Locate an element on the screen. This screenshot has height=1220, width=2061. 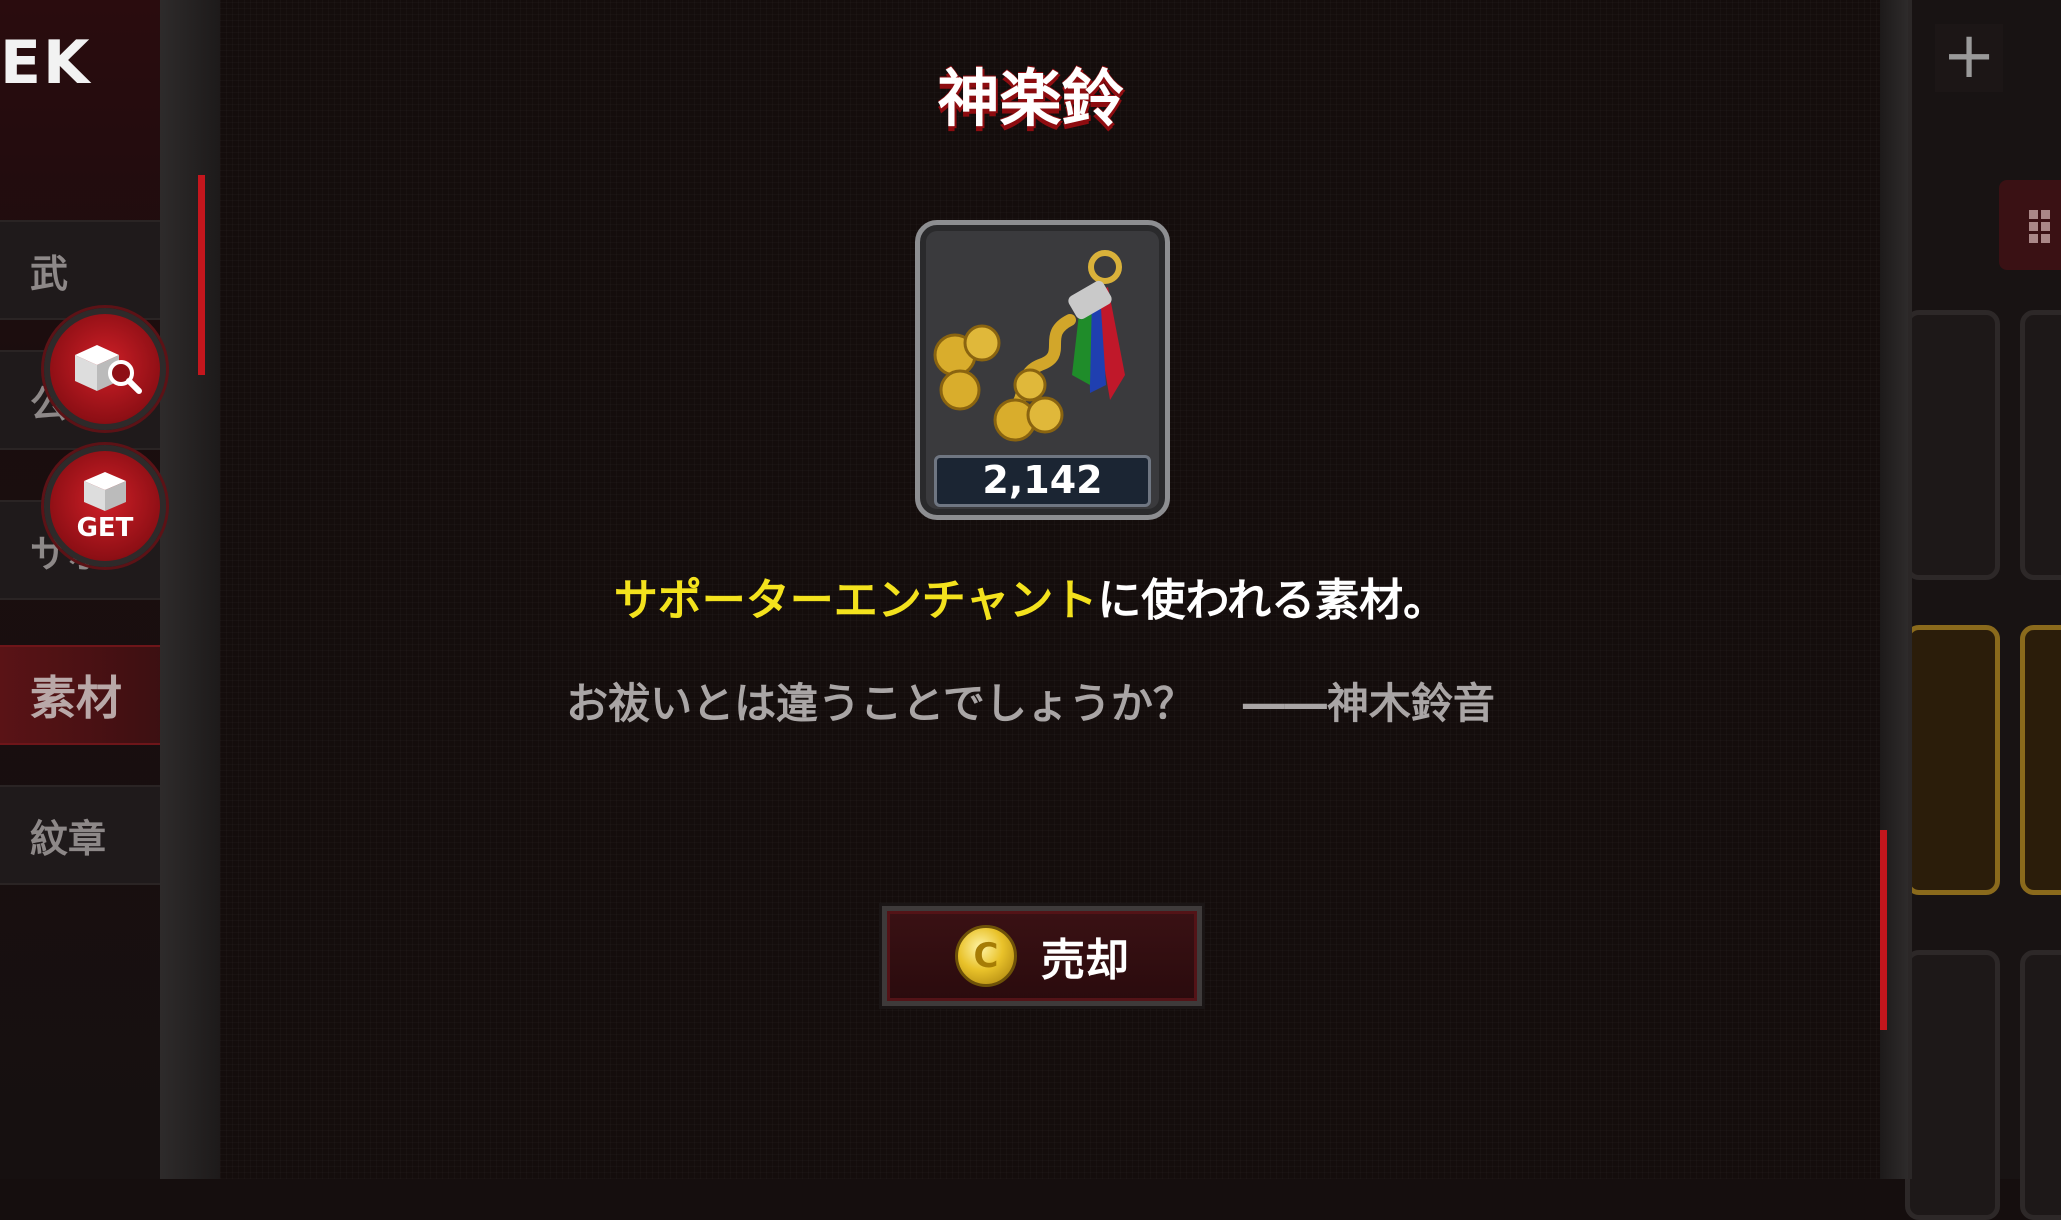
item-tile: 2,142 is located at coordinates (1042, 370).